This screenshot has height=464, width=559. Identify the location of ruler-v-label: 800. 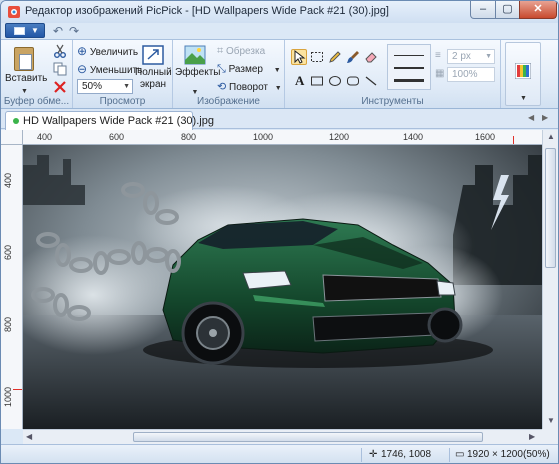
(8, 325).